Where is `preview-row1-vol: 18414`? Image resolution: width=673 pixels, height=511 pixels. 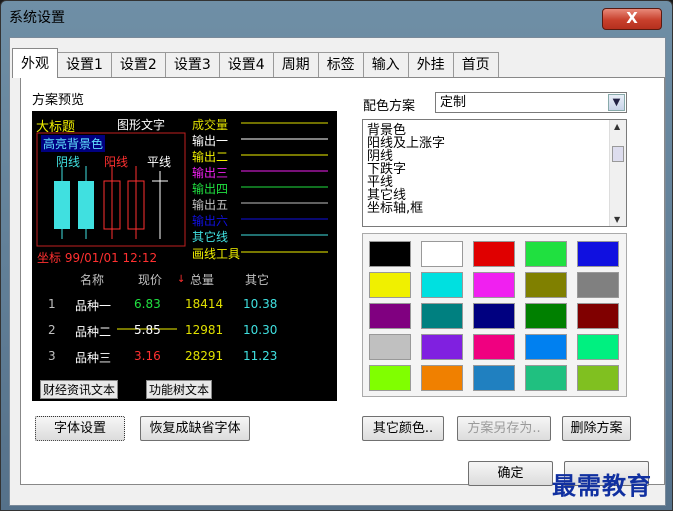 preview-row1-vol: 18414 is located at coordinates (204, 304).